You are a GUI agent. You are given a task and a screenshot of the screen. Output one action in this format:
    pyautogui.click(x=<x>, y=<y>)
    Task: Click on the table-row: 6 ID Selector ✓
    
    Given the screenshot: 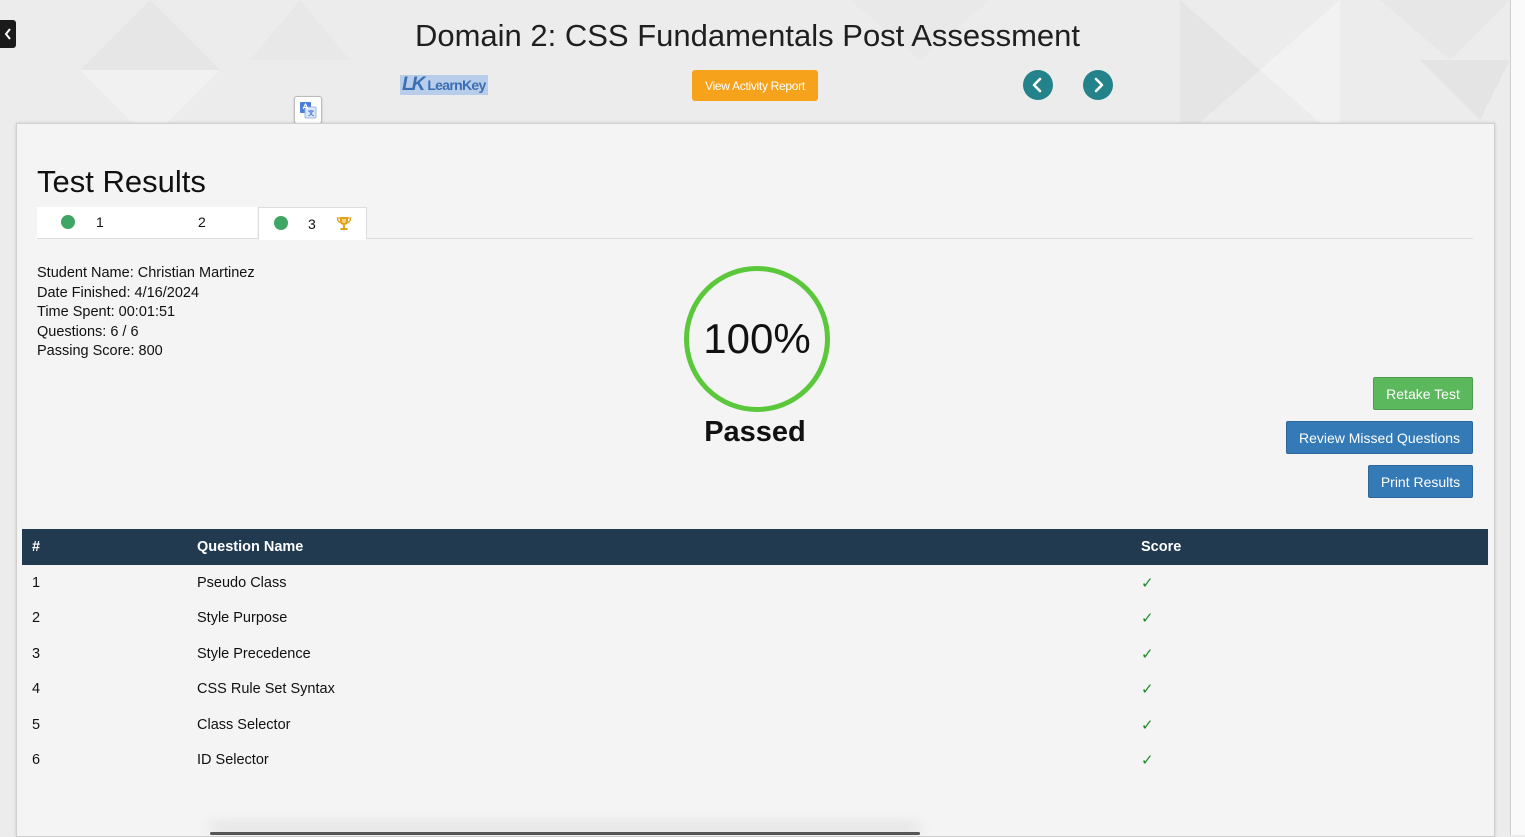 What is the action you would take?
    pyautogui.click(x=755, y=761)
    